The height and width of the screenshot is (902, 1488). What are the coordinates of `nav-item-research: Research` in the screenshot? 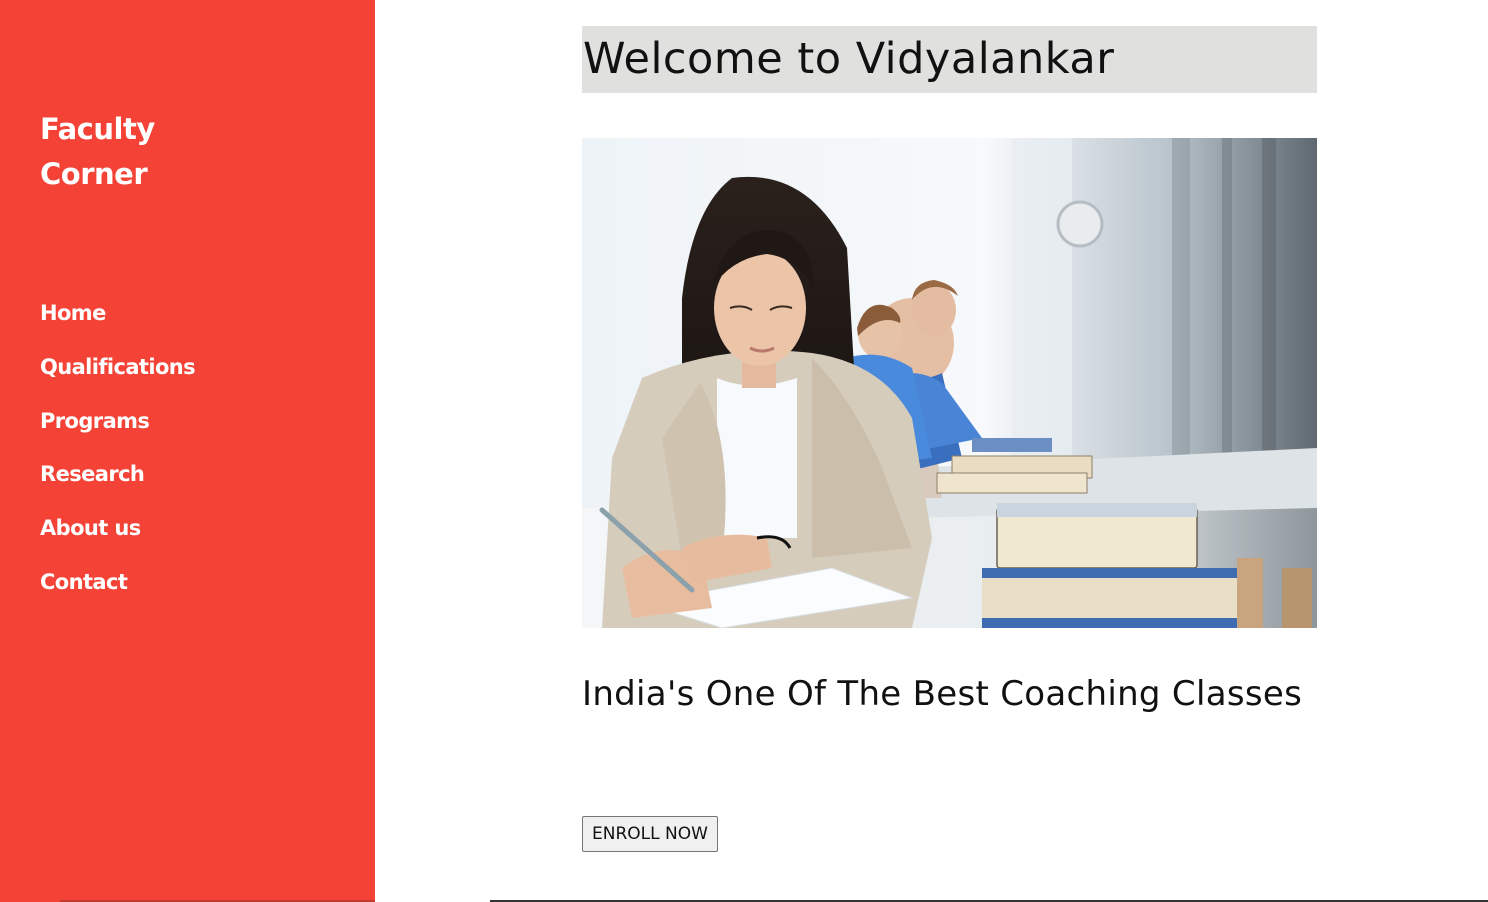 It's located at (117, 483).